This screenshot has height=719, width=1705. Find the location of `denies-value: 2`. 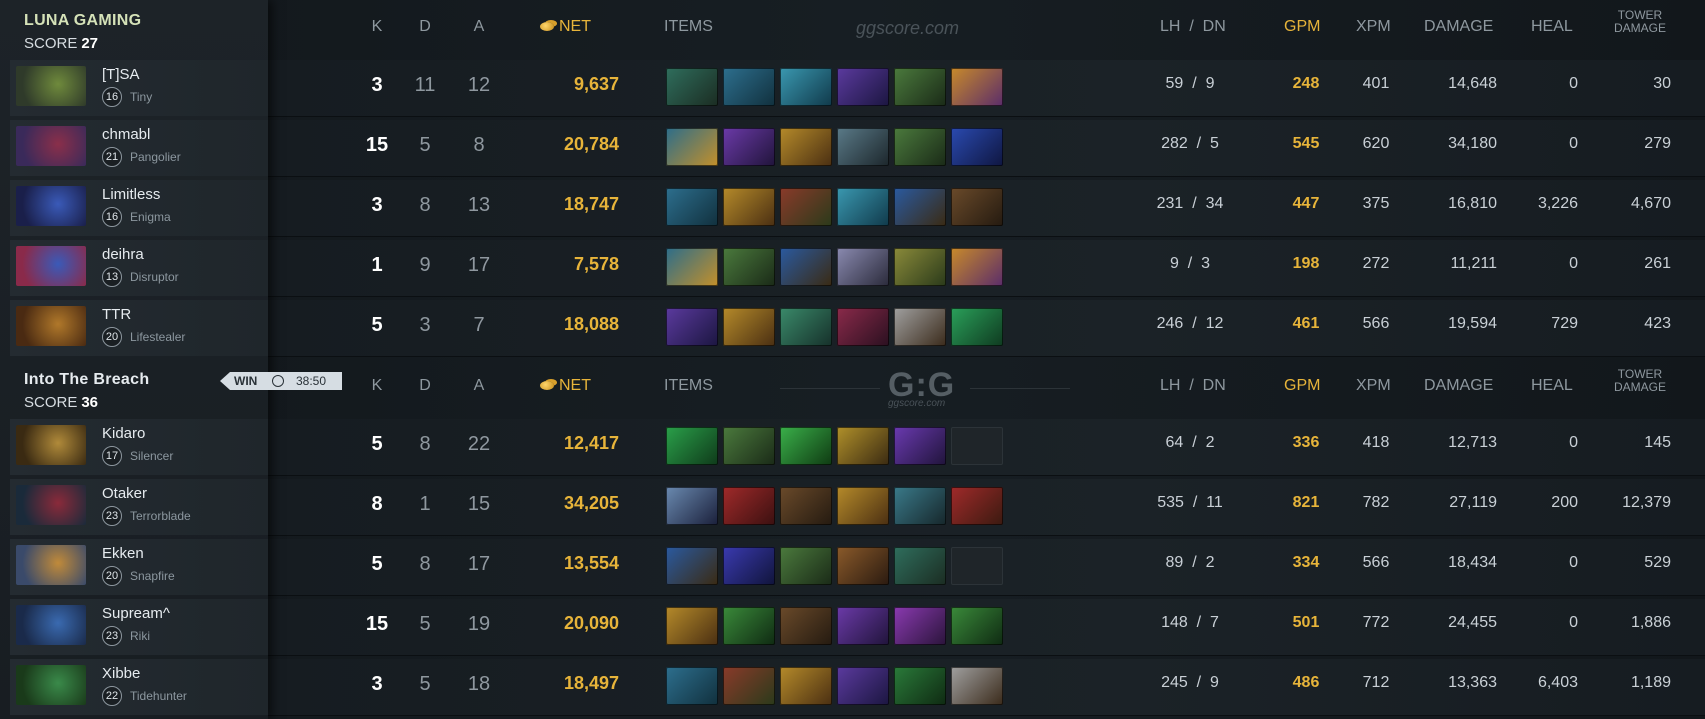

denies-value: 2 is located at coordinates (1210, 562).